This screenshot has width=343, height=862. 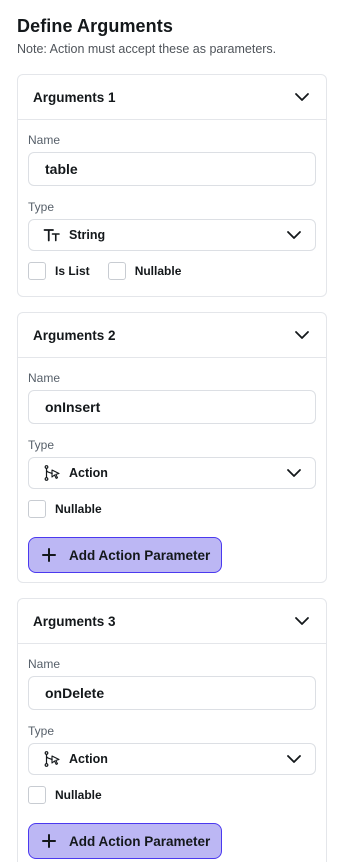 What do you see at coordinates (51, 235) in the screenshot?
I see `text-type-icon` at bounding box center [51, 235].